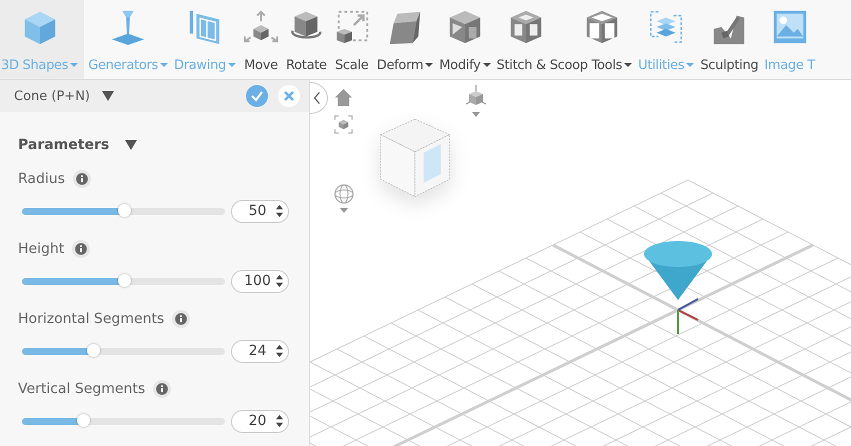  What do you see at coordinates (64, 145) in the screenshot?
I see `section-title: Parameters` at bounding box center [64, 145].